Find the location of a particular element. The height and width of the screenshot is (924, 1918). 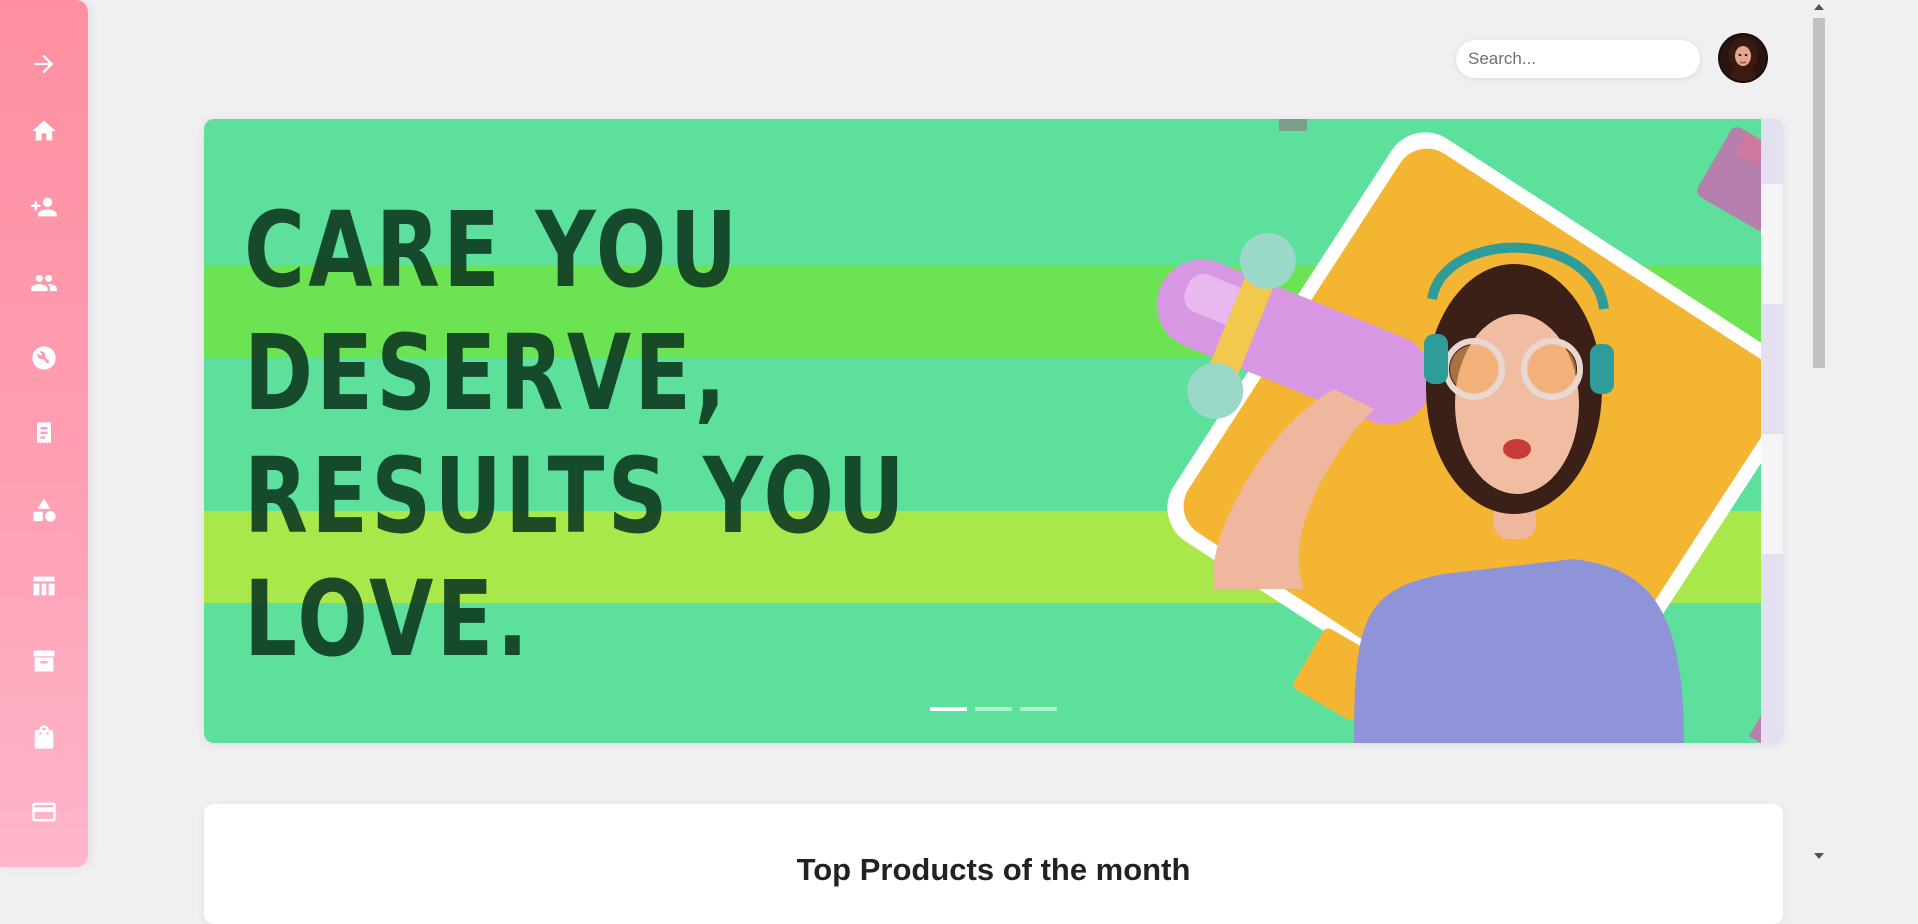

sidebar-item-tables is located at coordinates (44, 586).